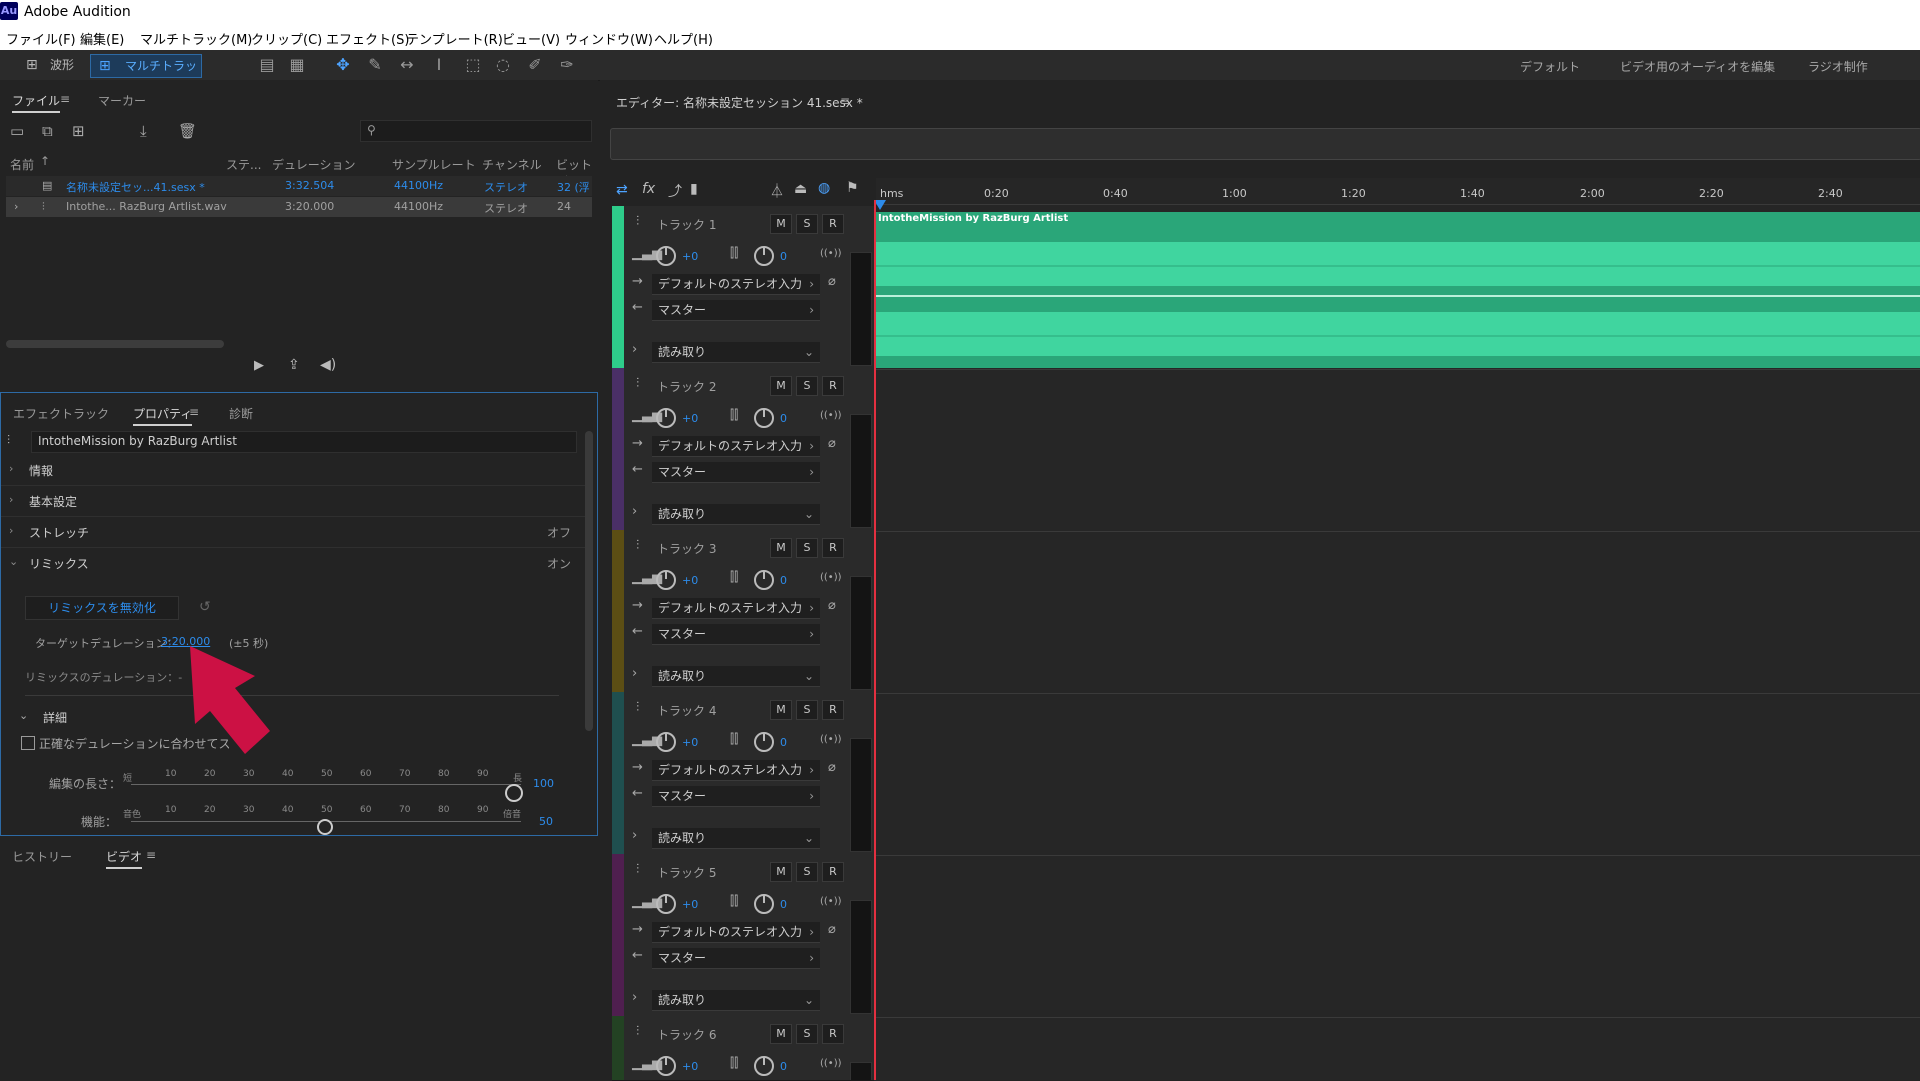 Image resolution: width=1920 pixels, height=1081 pixels. What do you see at coordinates (1838, 66) in the screenshot?
I see `workspace-radio: ラジオ制作` at bounding box center [1838, 66].